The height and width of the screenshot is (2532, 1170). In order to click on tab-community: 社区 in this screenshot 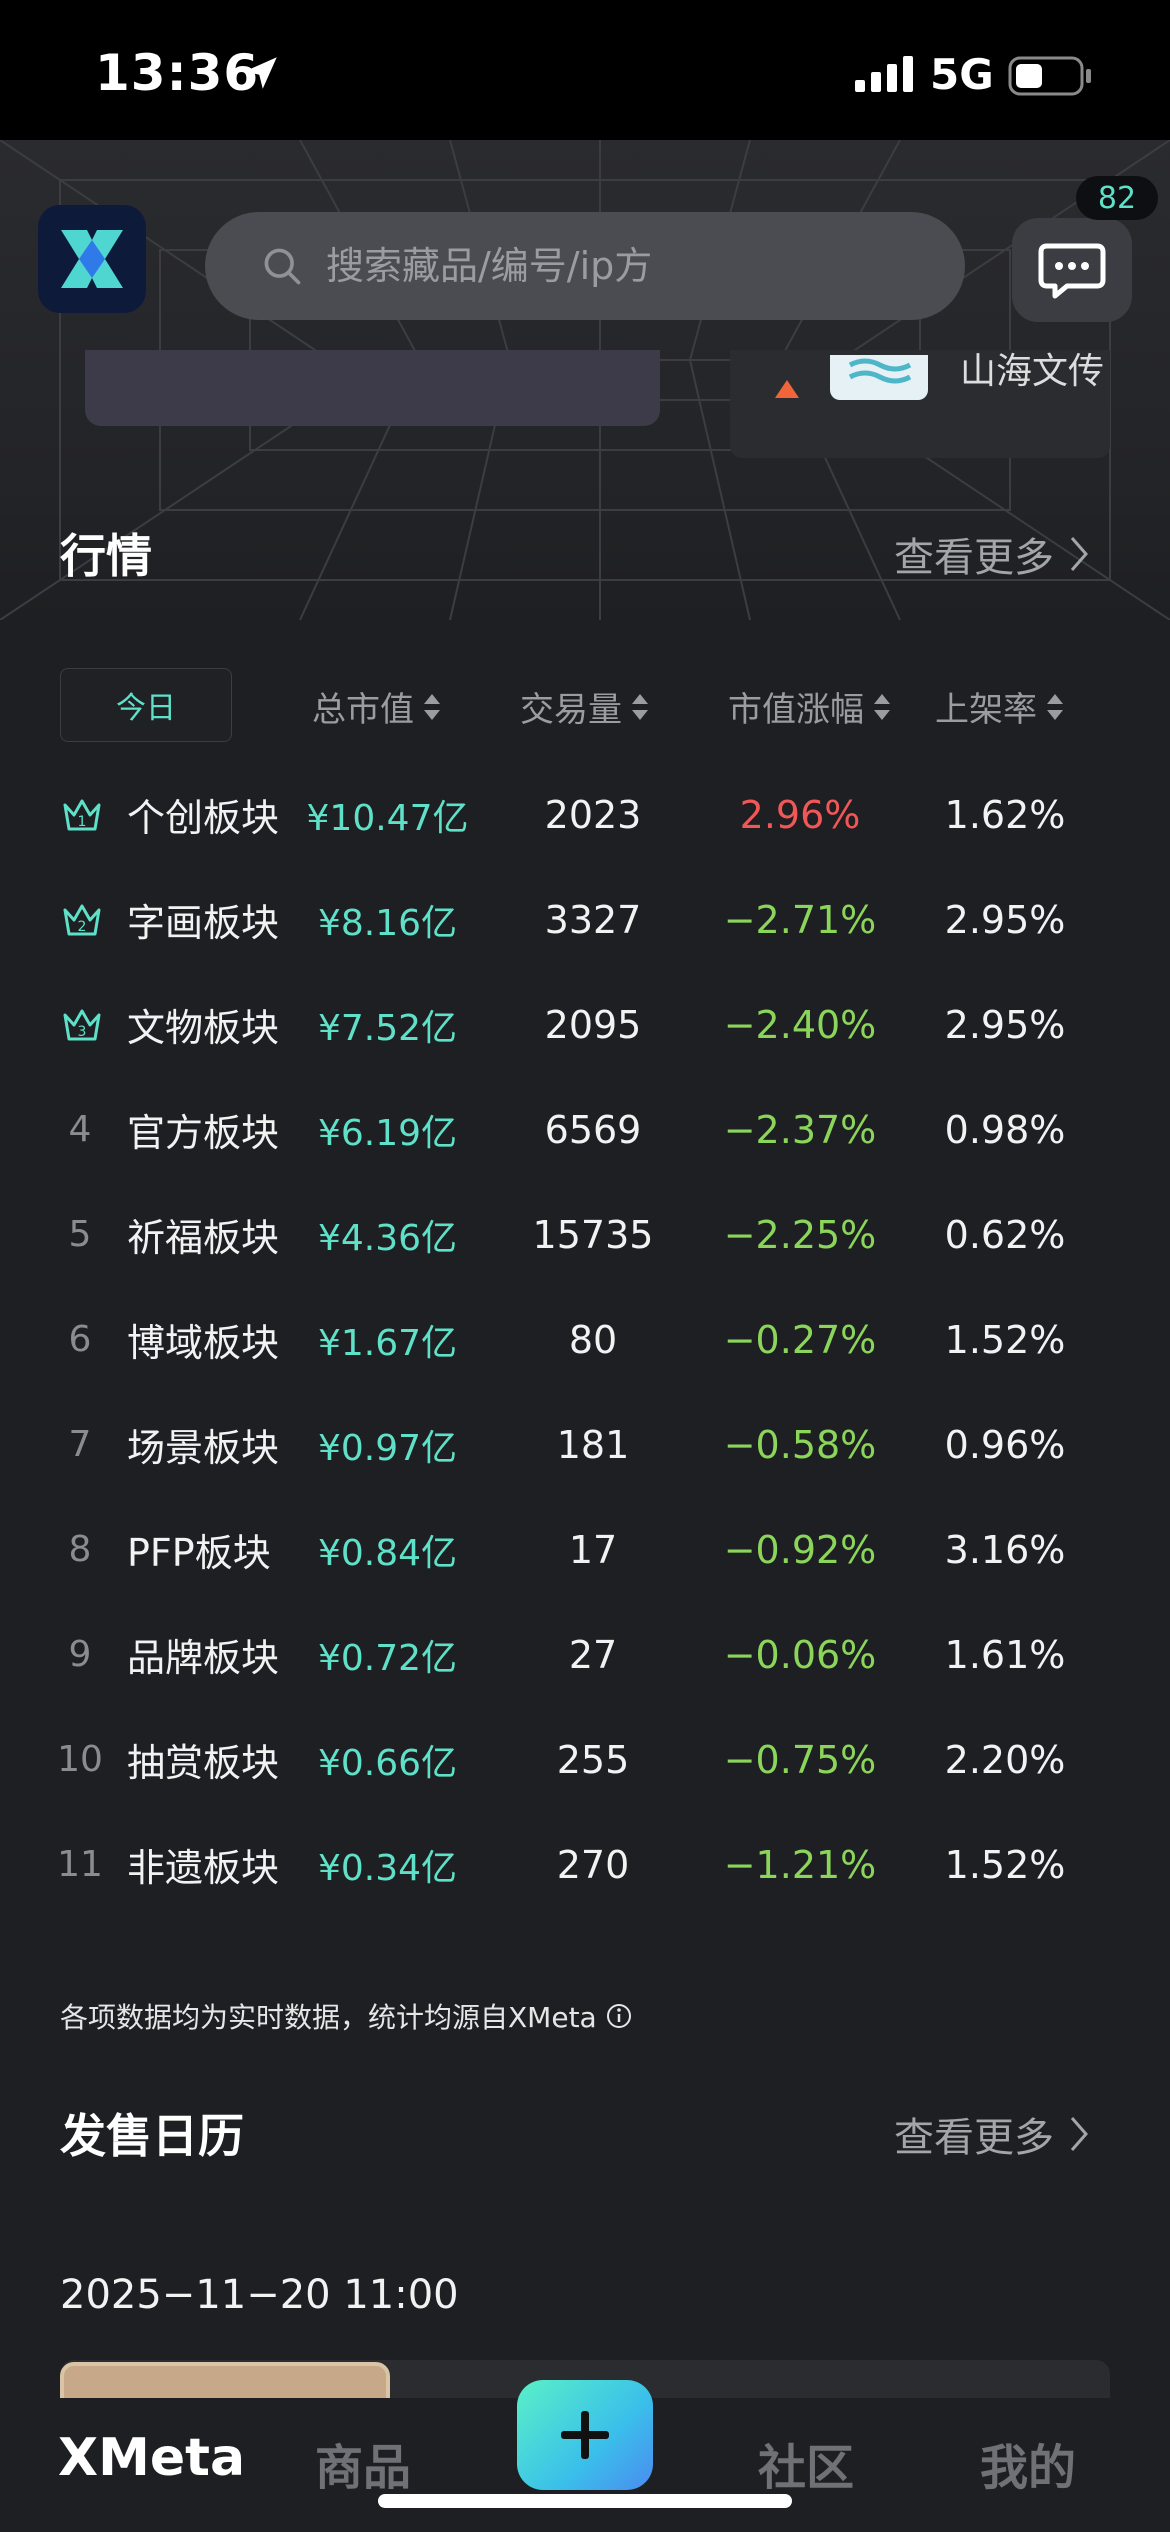, I will do `click(806, 2463)`.